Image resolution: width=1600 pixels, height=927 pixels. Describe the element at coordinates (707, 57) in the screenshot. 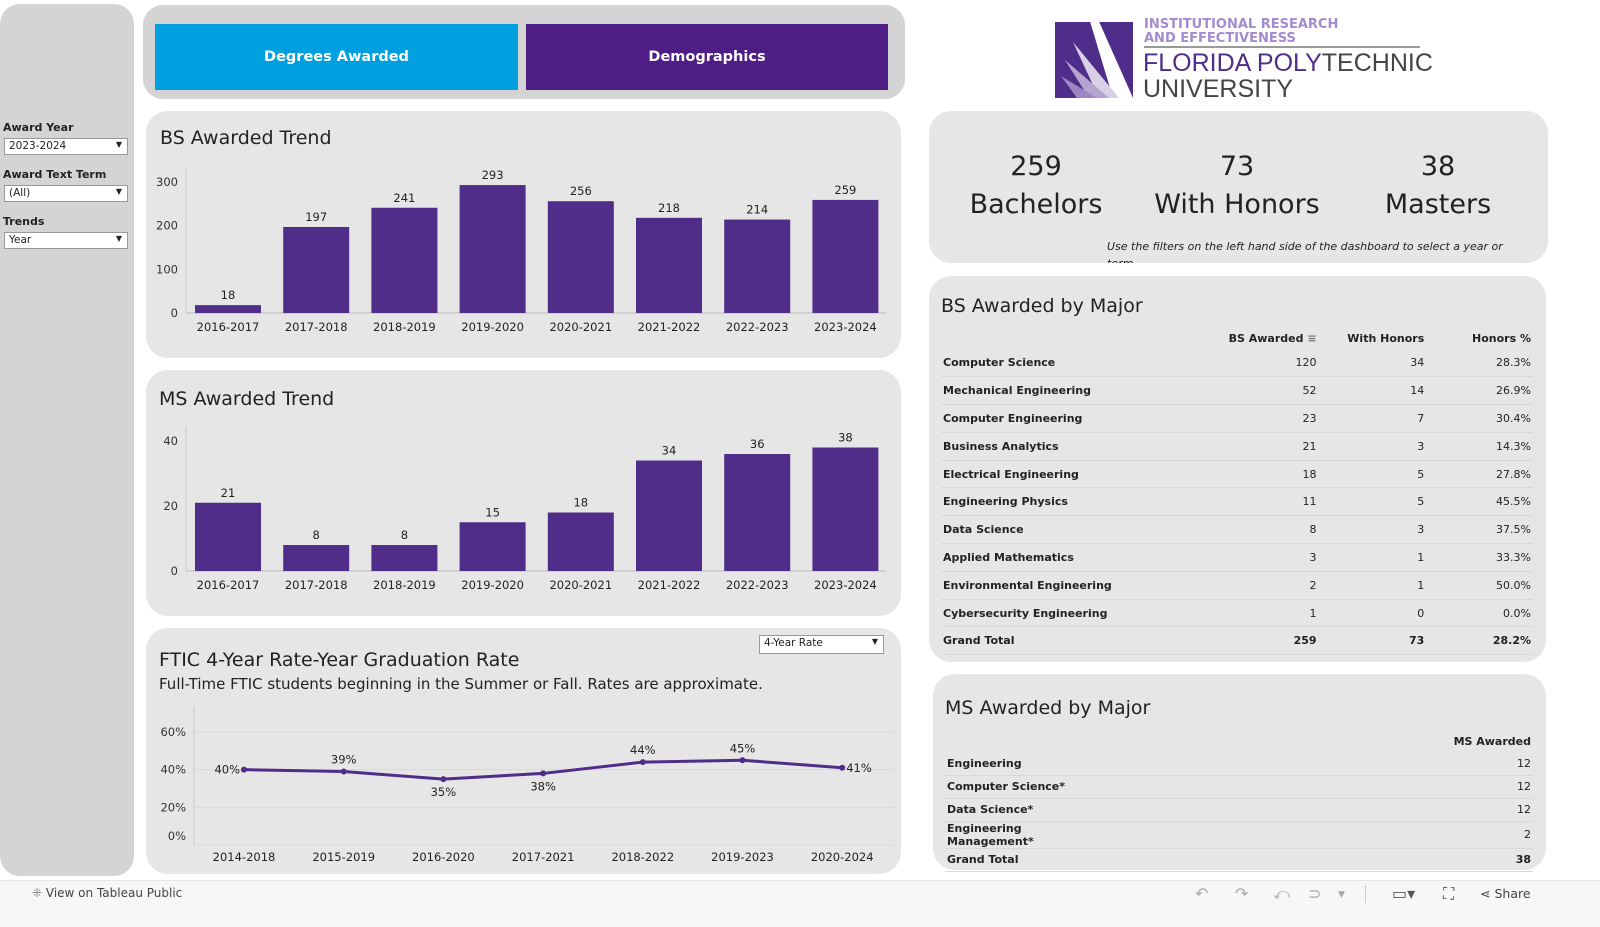

I see `demographics-button: Demographics` at that location.